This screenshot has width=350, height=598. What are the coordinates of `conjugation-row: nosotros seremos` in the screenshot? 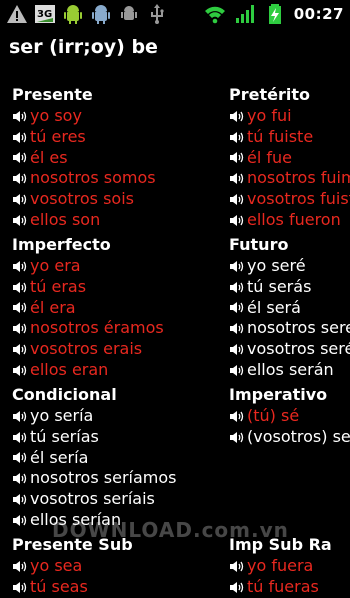 It's located at (289, 328).